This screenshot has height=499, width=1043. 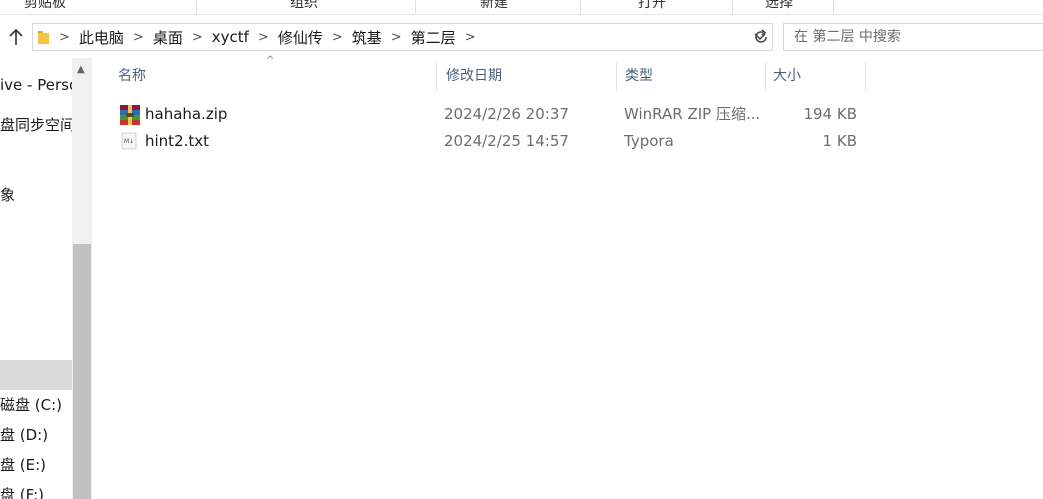 What do you see at coordinates (36, 195) in the screenshot?
I see `nav-item-objects: 象` at bounding box center [36, 195].